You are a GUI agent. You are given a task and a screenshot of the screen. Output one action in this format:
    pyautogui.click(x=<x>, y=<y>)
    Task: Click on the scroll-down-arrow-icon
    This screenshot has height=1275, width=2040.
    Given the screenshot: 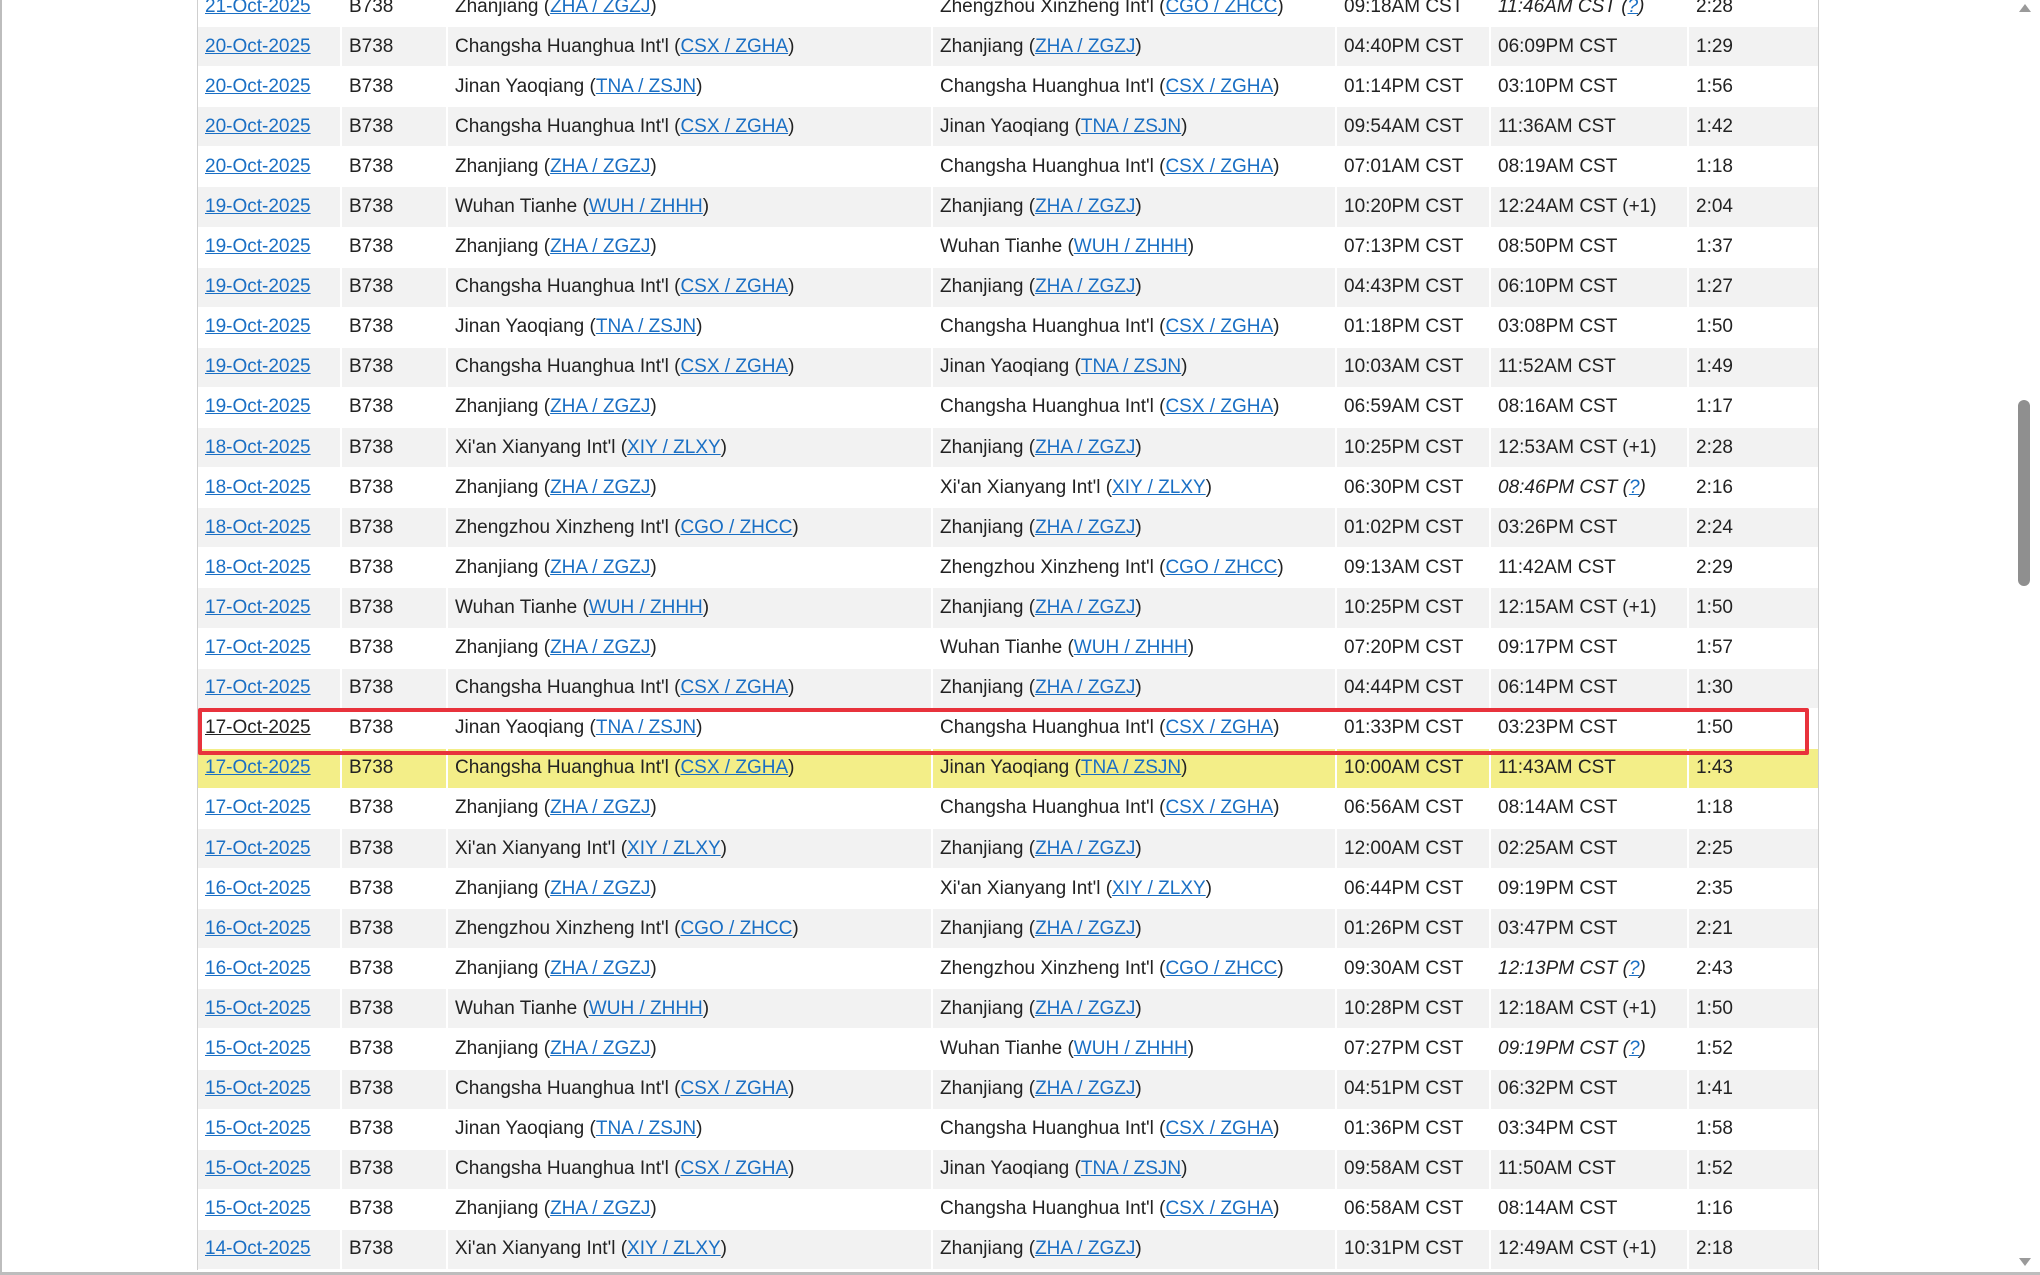 What is the action you would take?
    pyautogui.click(x=2025, y=1262)
    